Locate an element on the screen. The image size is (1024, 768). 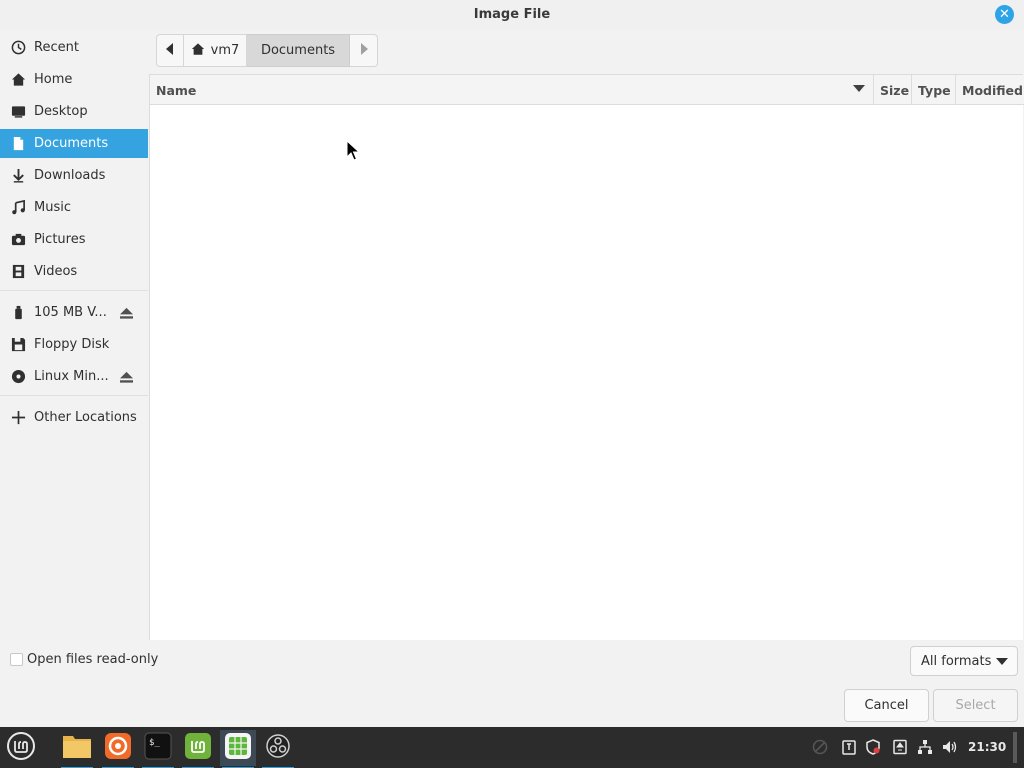
path-home-button: vm7 is located at coordinates (215, 50).